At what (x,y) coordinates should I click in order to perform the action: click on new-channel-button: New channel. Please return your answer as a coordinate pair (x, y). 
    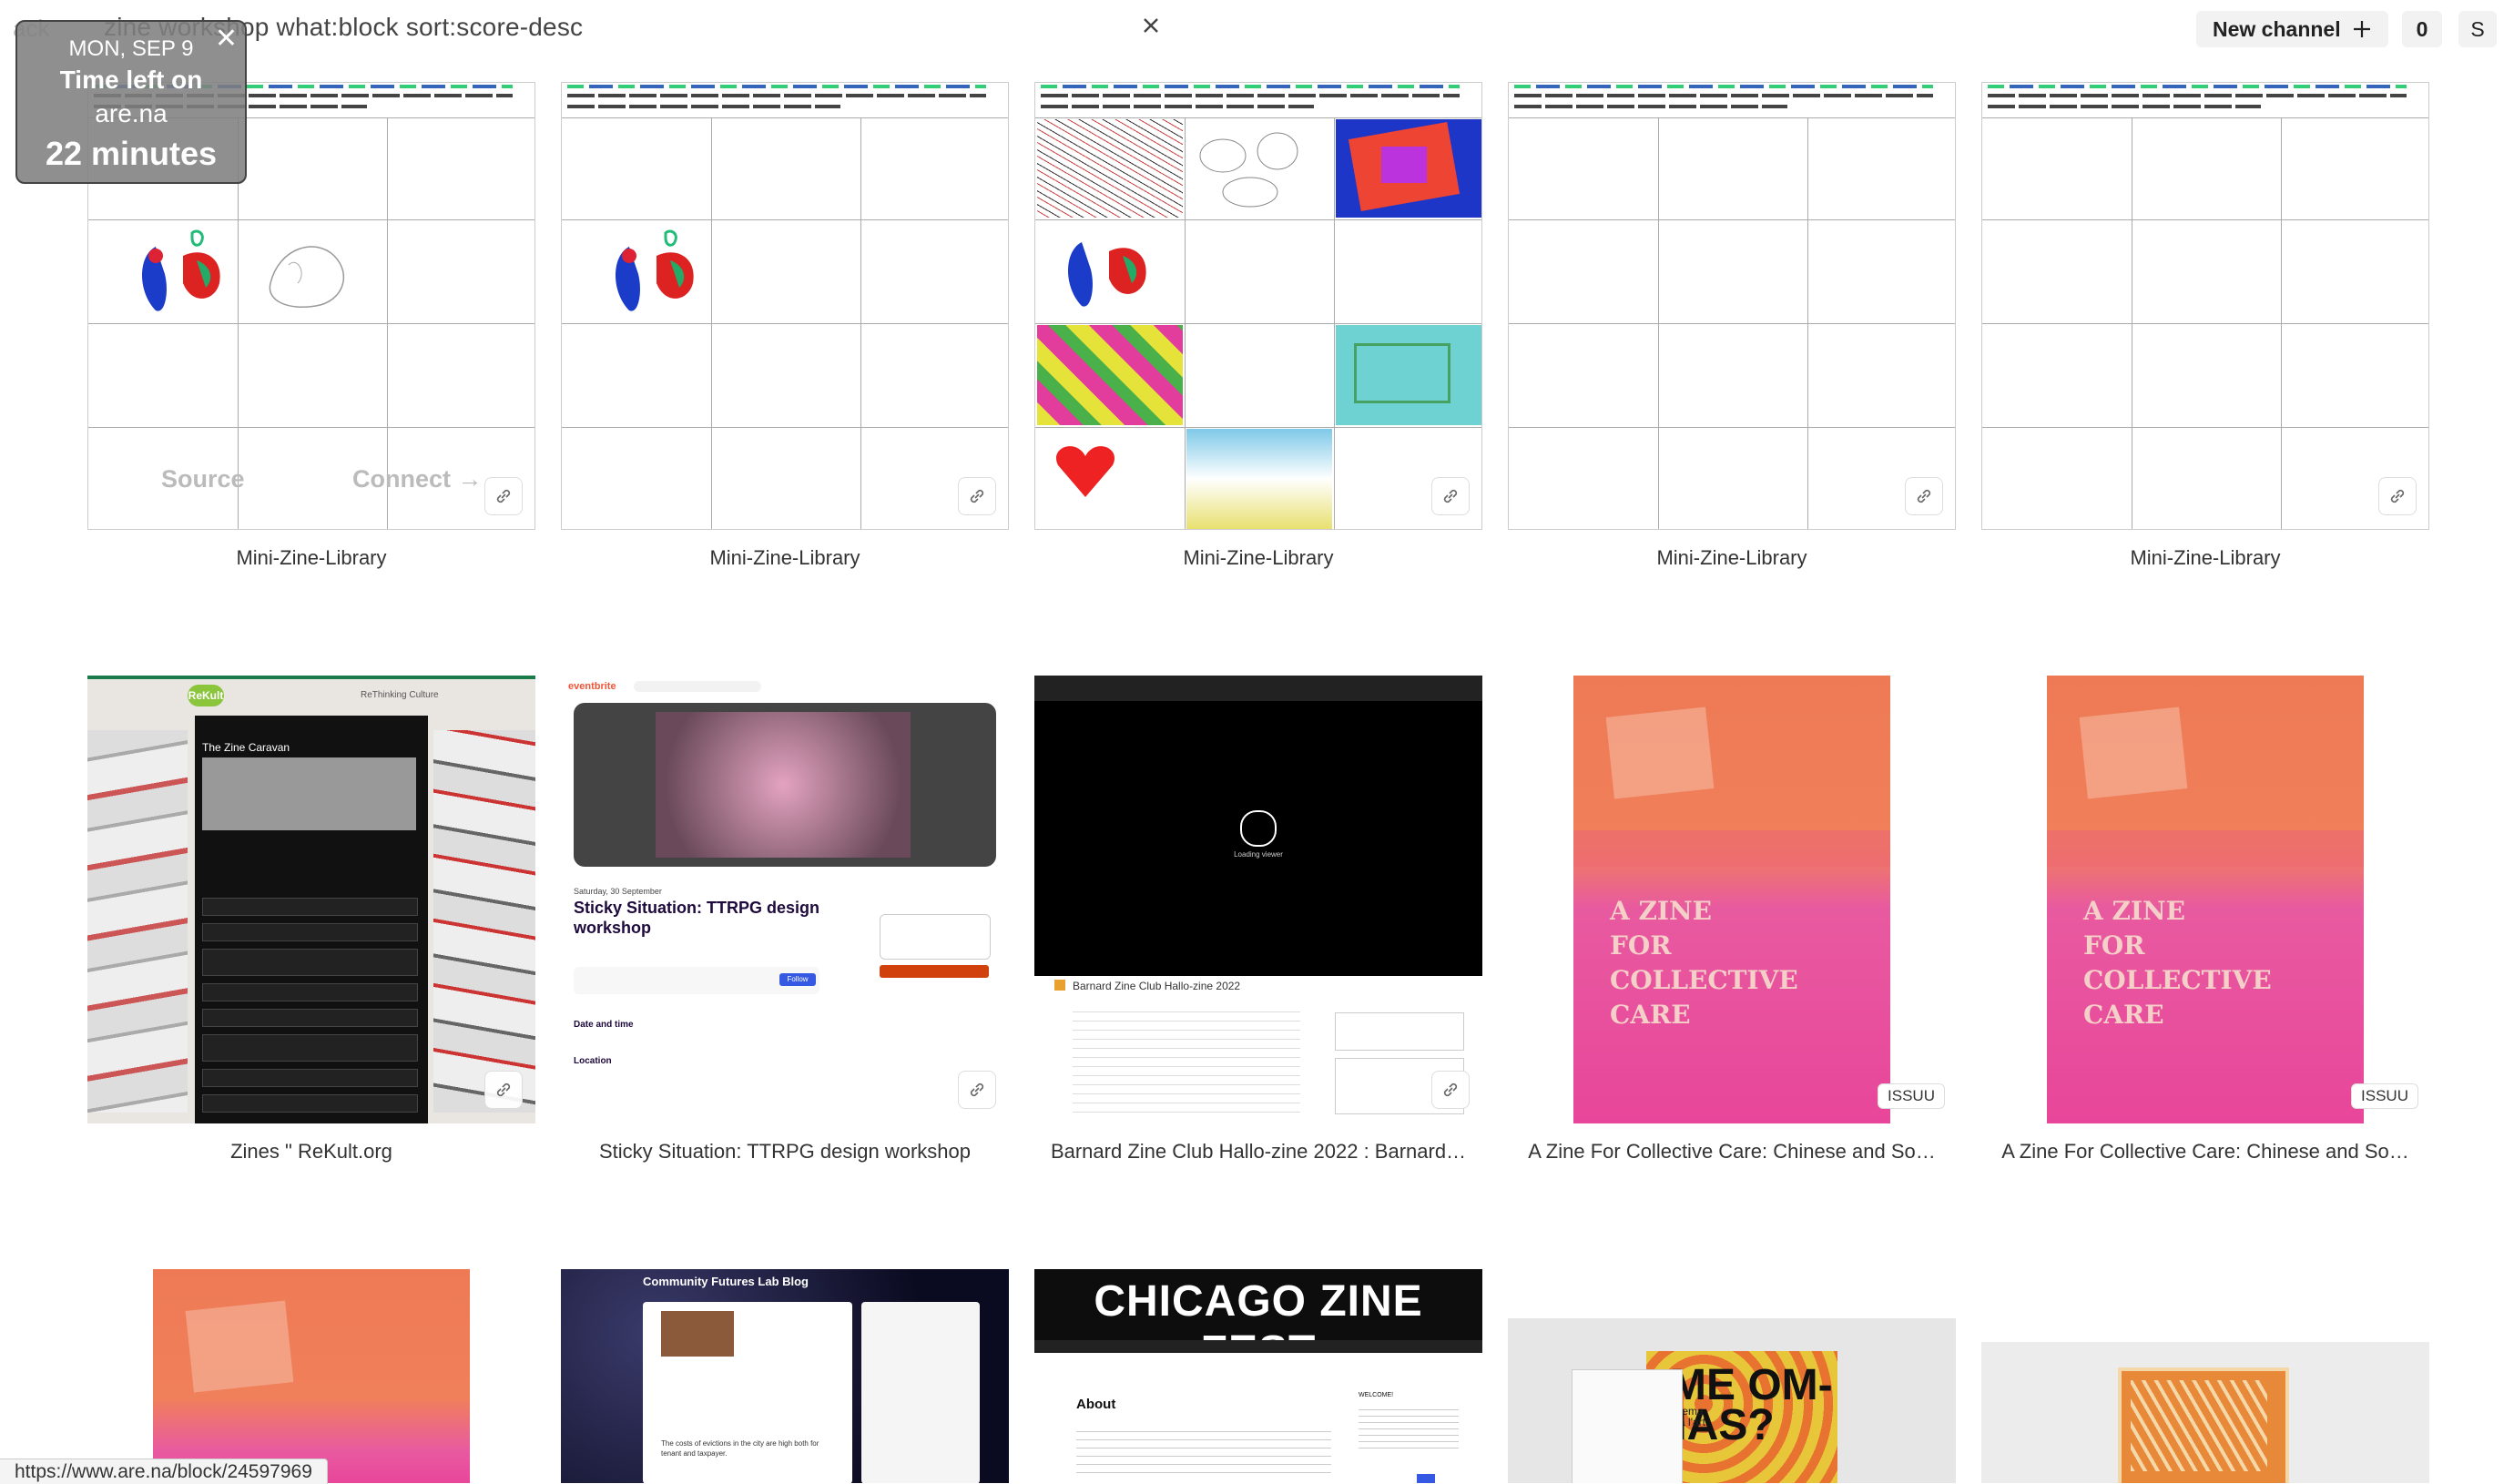
    Looking at the image, I should click on (2292, 29).